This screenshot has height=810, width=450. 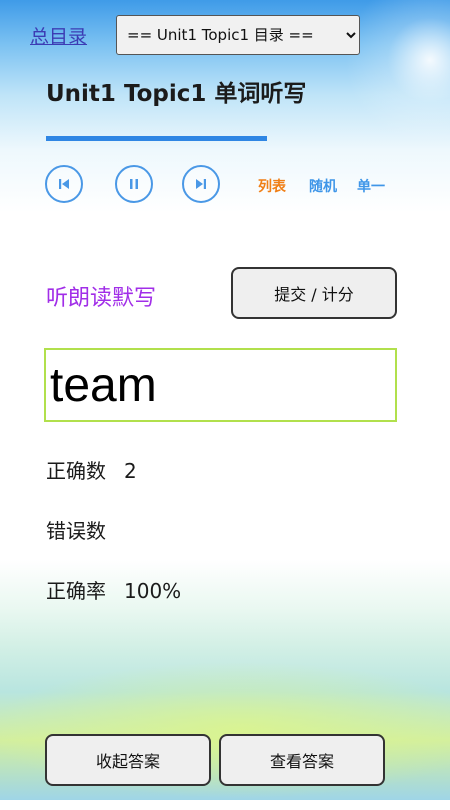 What do you see at coordinates (128, 760) in the screenshot?
I see `hide-answer-button: 收起答案` at bounding box center [128, 760].